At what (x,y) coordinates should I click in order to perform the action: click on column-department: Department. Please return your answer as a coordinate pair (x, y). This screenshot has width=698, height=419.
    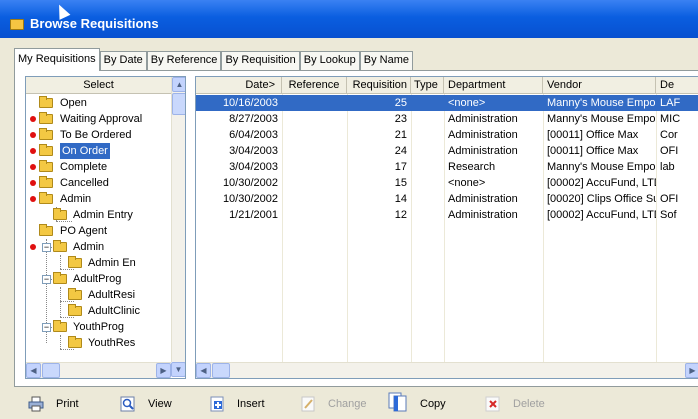
    Looking at the image, I should click on (493, 85).